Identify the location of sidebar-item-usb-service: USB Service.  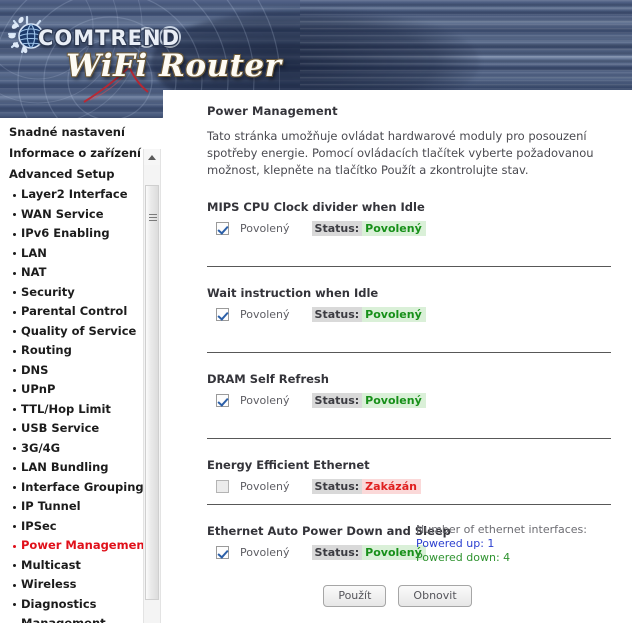
(70, 429).